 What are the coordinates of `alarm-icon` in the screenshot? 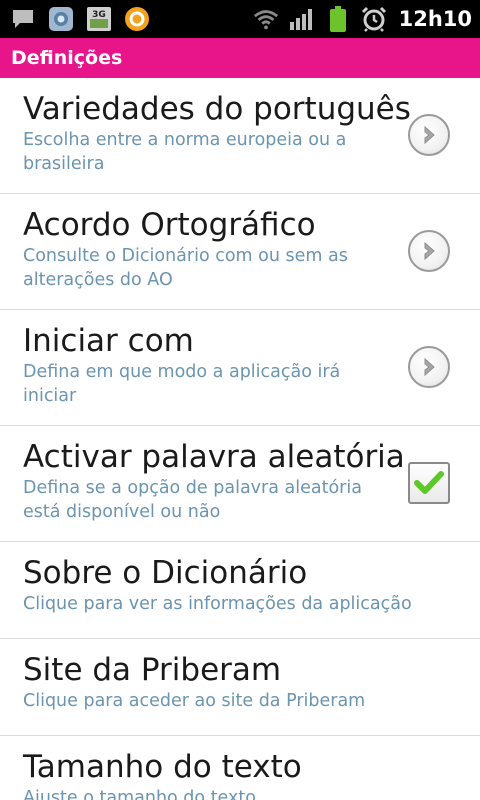 It's located at (374, 19).